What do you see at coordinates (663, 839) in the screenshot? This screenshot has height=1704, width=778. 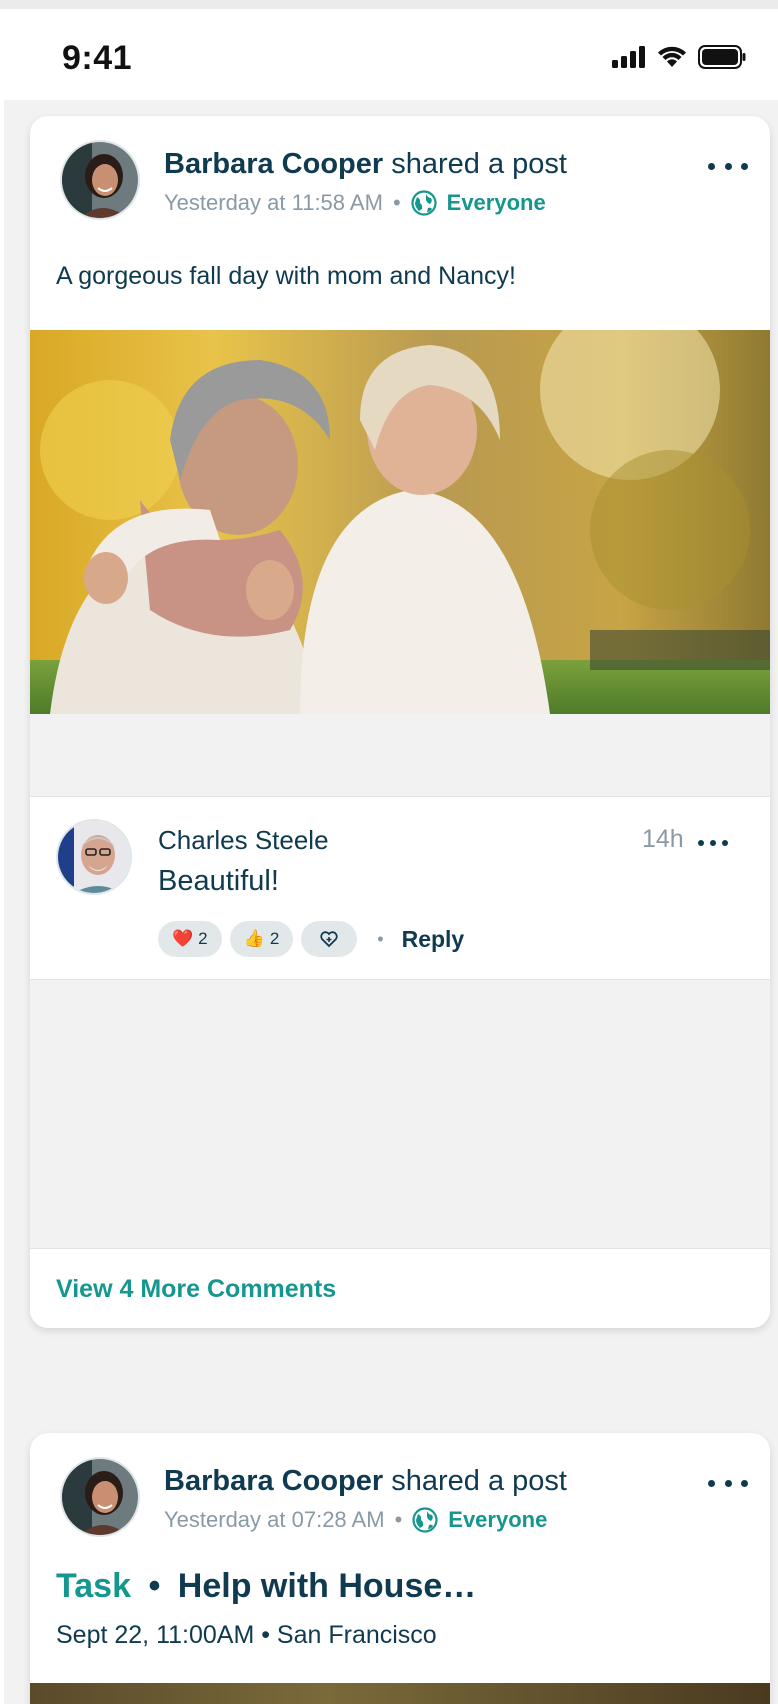 I see `comment-time: 14h` at bounding box center [663, 839].